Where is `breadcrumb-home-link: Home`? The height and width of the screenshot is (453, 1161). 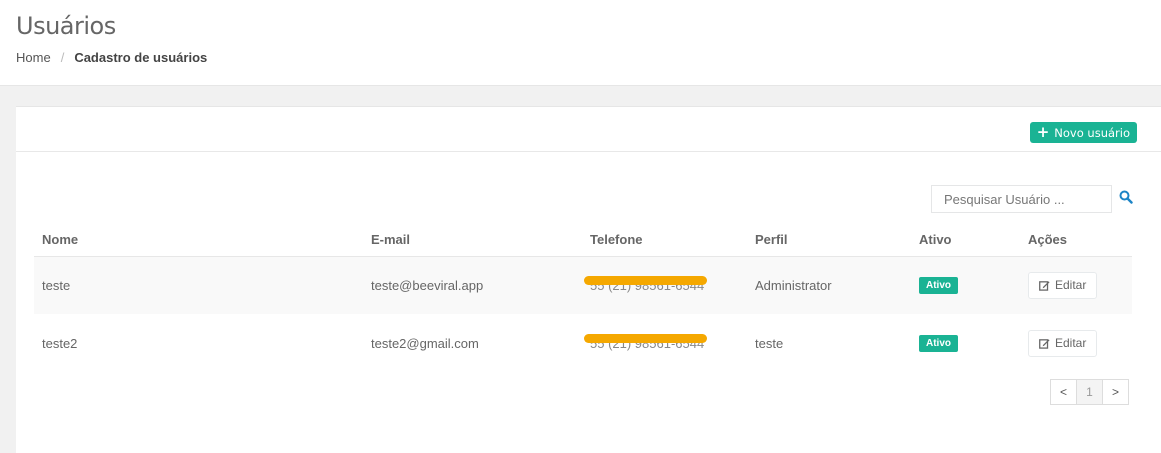 breadcrumb-home-link: Home is located at coordinates (33, 57).